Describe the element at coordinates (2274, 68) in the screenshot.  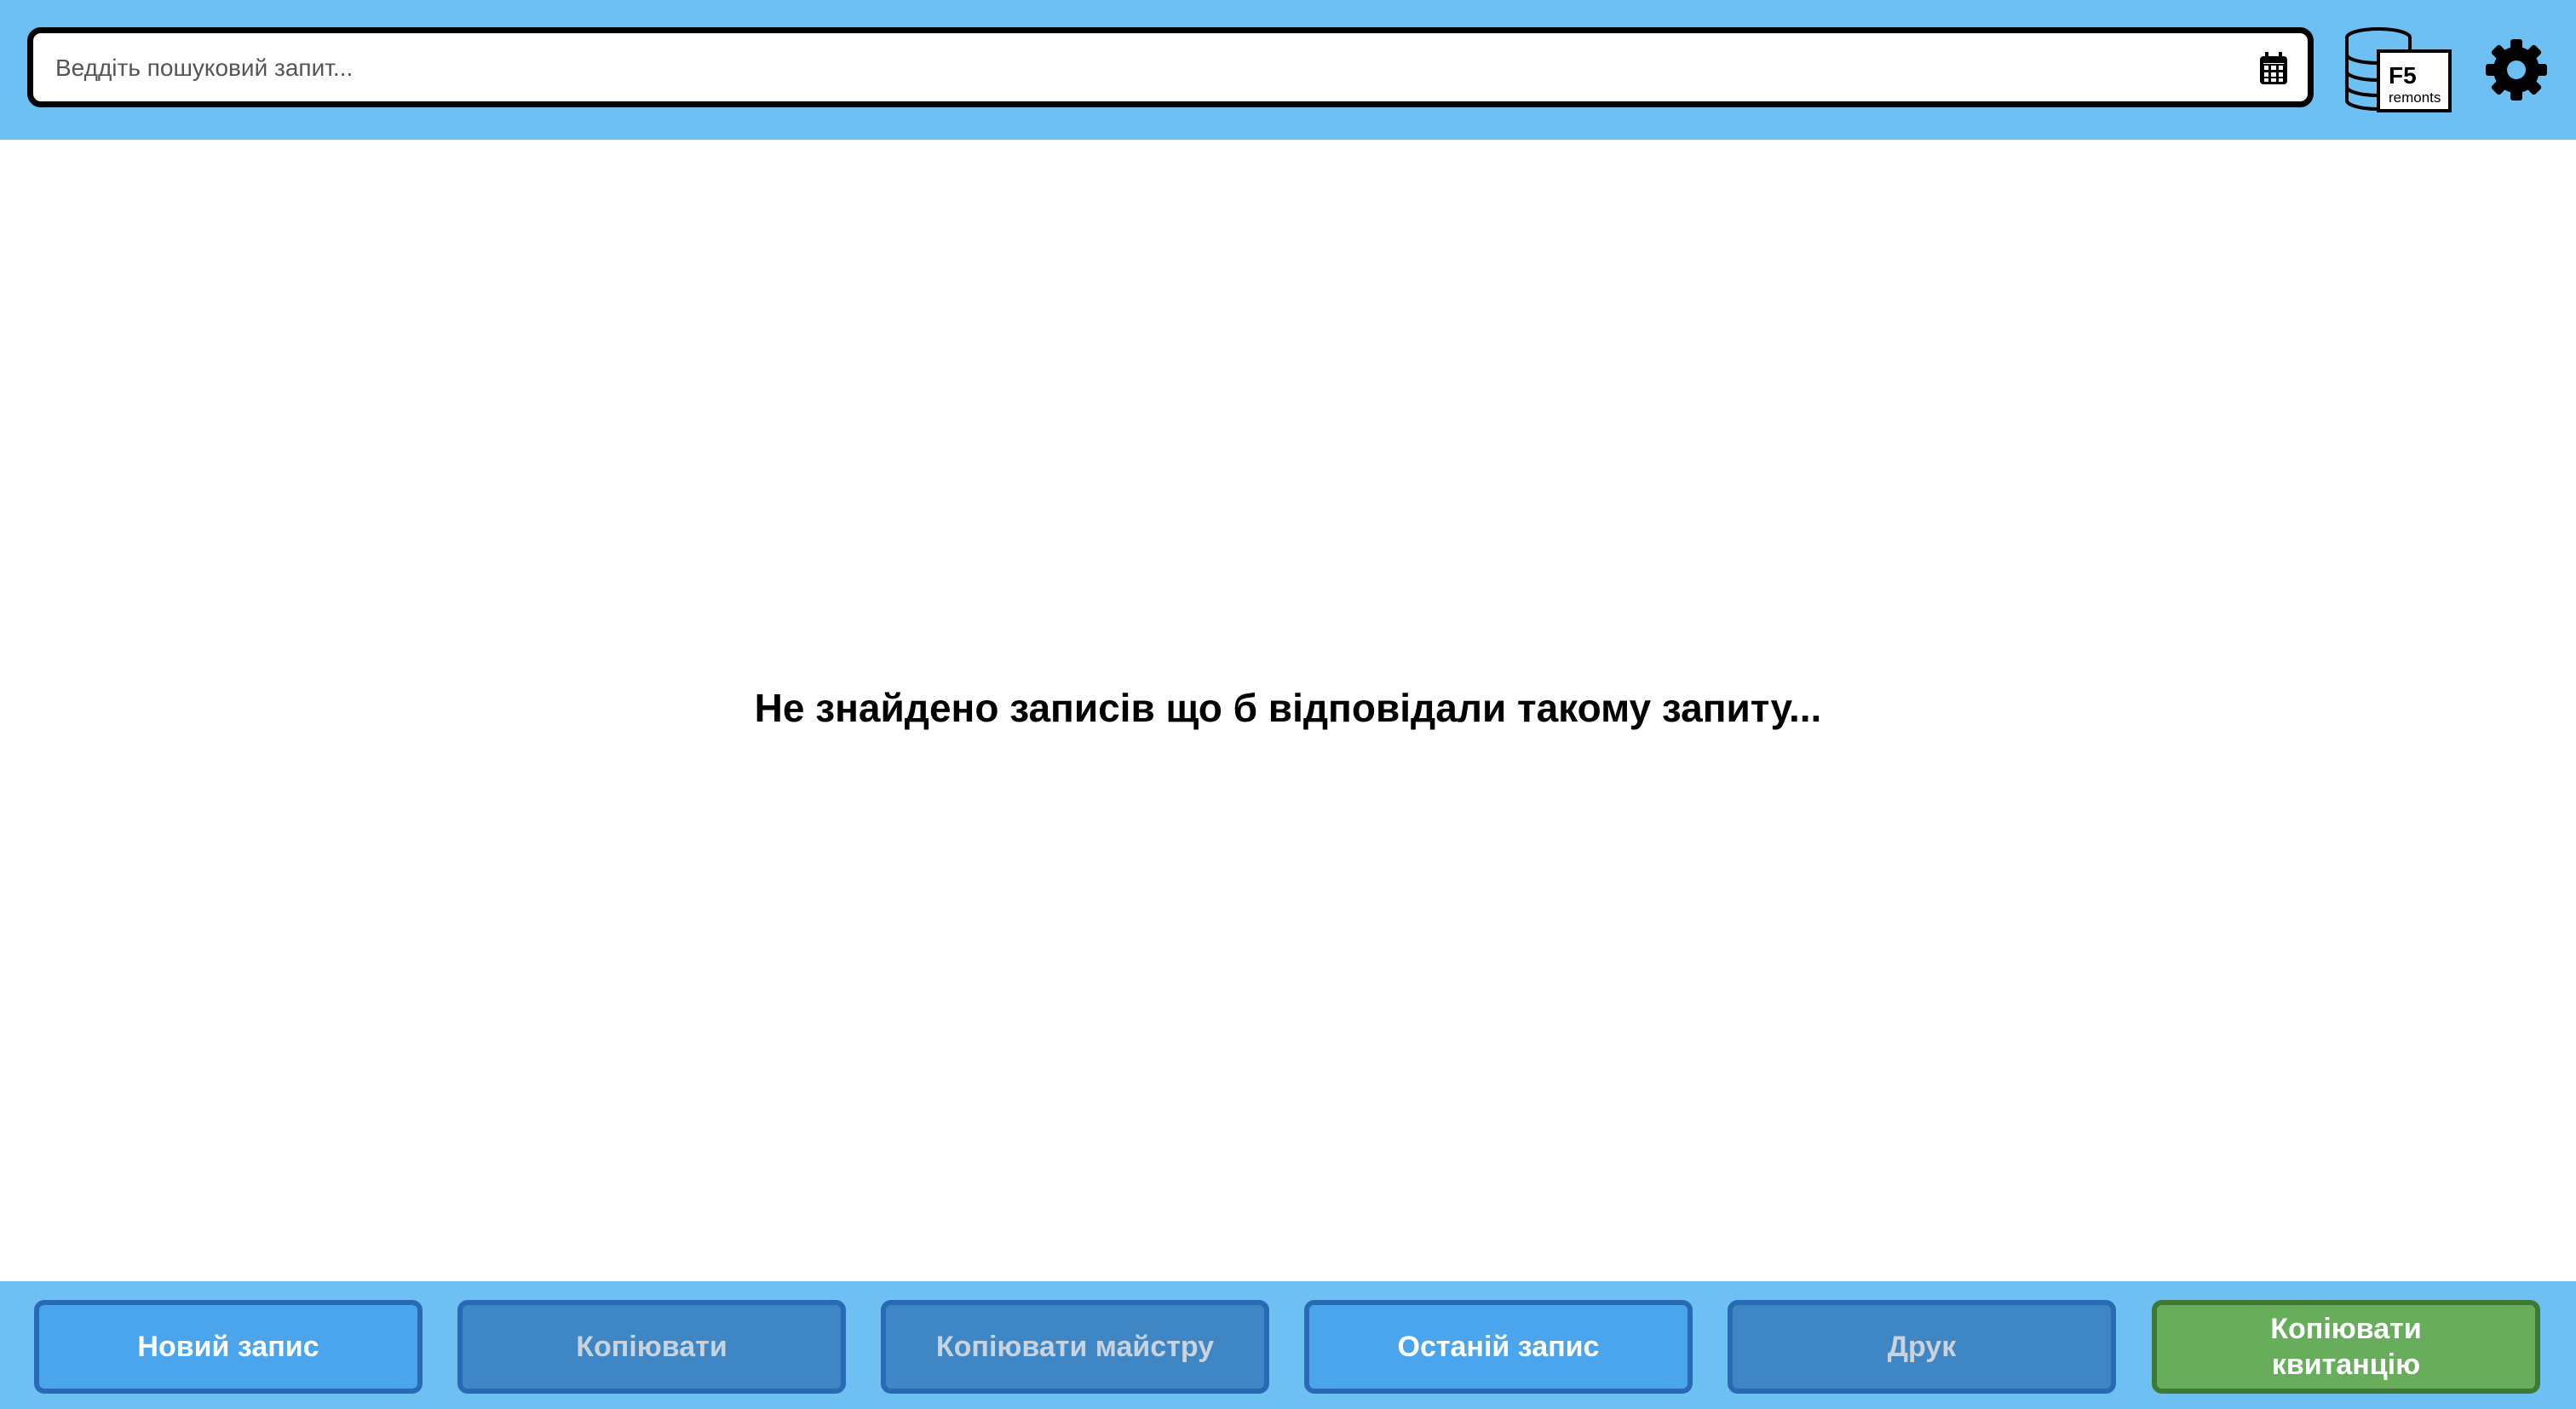
I see `calendar-icon` at that location.